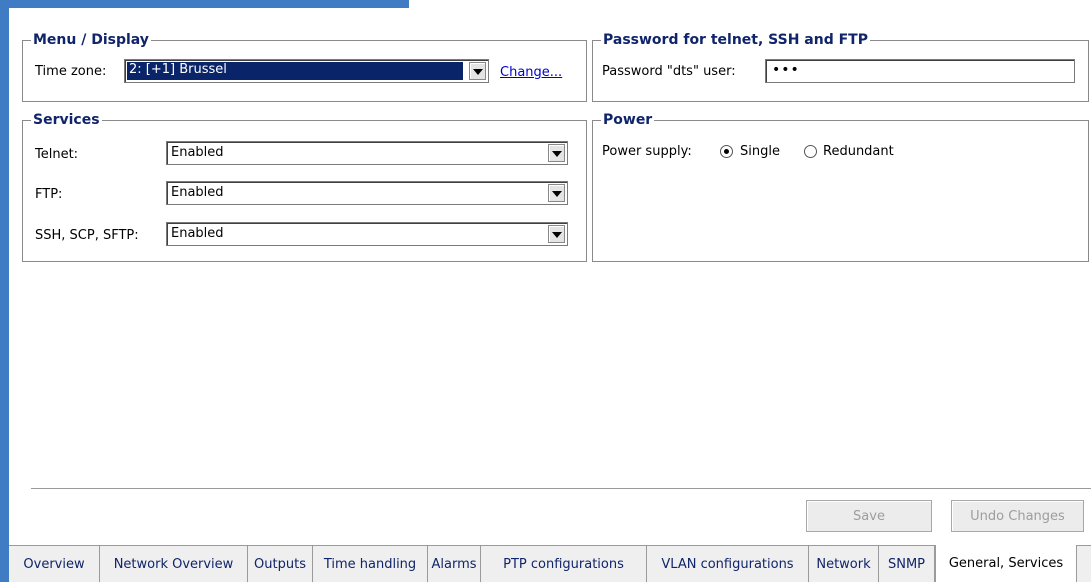  What do you see at coordinates (91, 40) in the screenshot?
I see `menu-display-title: Menu / Display` at bounding box center [91, 40].